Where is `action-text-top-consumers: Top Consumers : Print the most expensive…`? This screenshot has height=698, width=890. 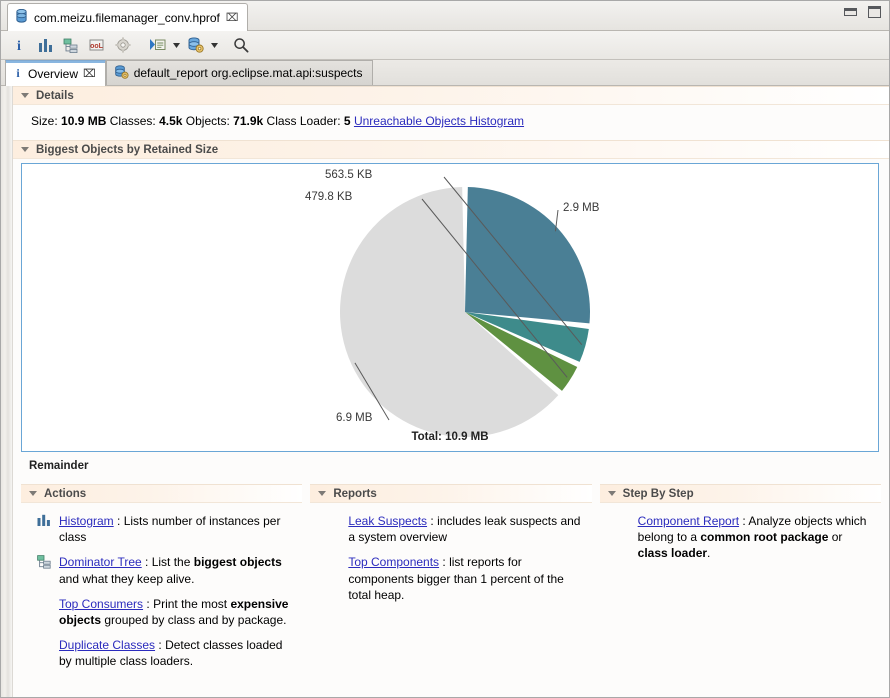 action-text-top-consumers: Top Consumers : Print the most expensive… is located at coordinates (177, 612).